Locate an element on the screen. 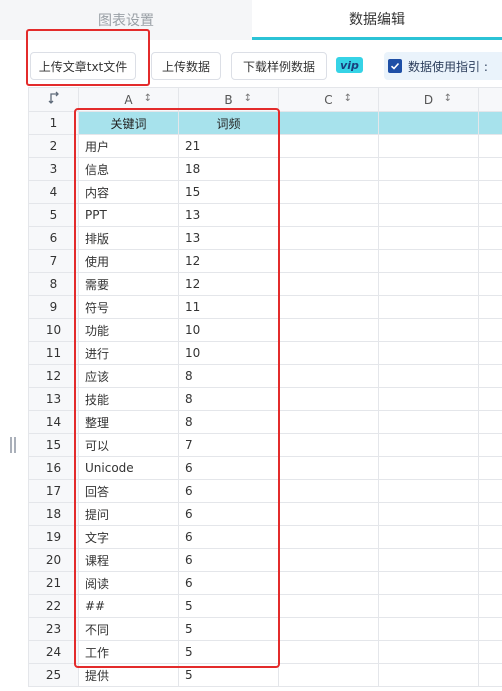 The image size is (502, 691). row-number: 8 is located at coordinates (53, 284).